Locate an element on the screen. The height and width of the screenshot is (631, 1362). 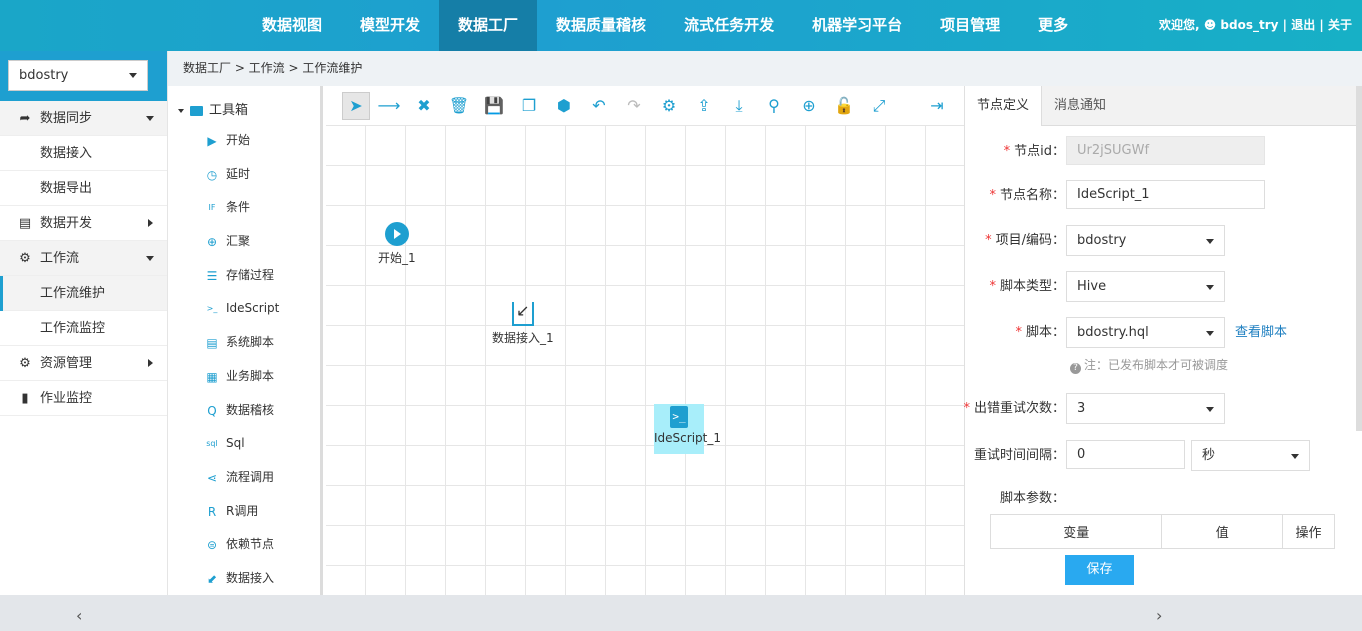
workflow-node-idescript: >_ IdeScript_1 is located at coordinates (687, 429).